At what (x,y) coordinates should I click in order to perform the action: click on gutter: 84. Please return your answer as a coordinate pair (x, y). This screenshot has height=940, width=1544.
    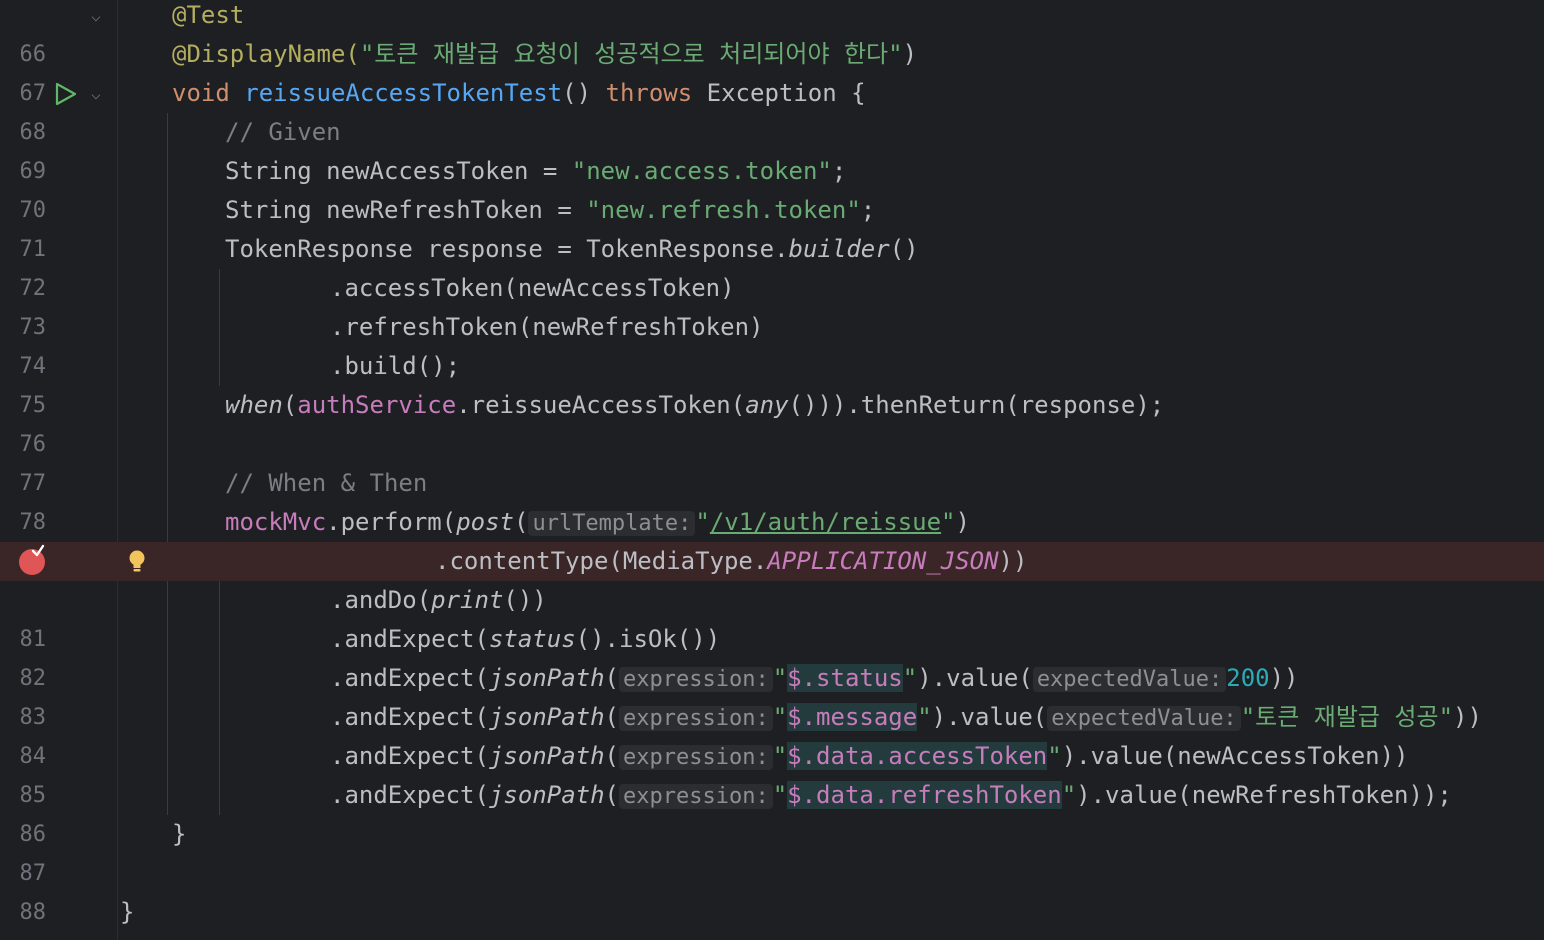
    Looking at the image, I should click on (58, 733).